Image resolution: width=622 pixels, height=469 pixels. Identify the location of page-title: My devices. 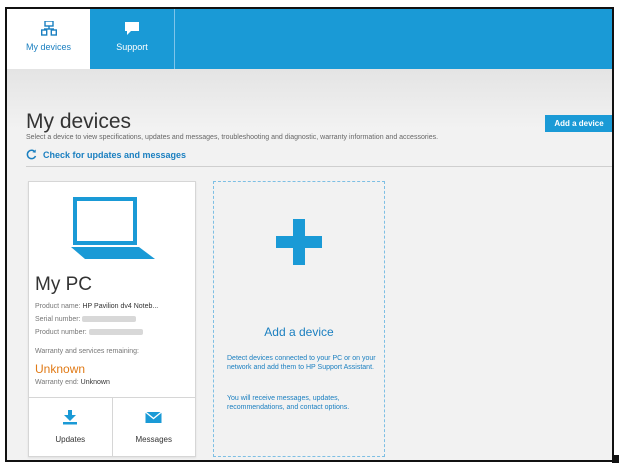
(79, 121).